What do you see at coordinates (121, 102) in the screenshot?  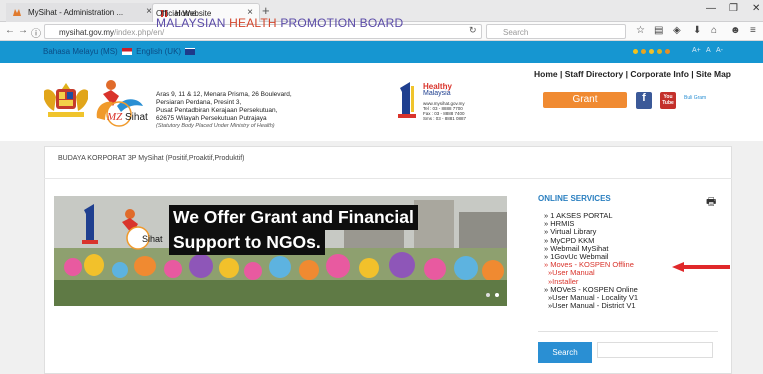 I see `mysihat-logo-icon: MZ Sihat` at bounding box center [121, 102].